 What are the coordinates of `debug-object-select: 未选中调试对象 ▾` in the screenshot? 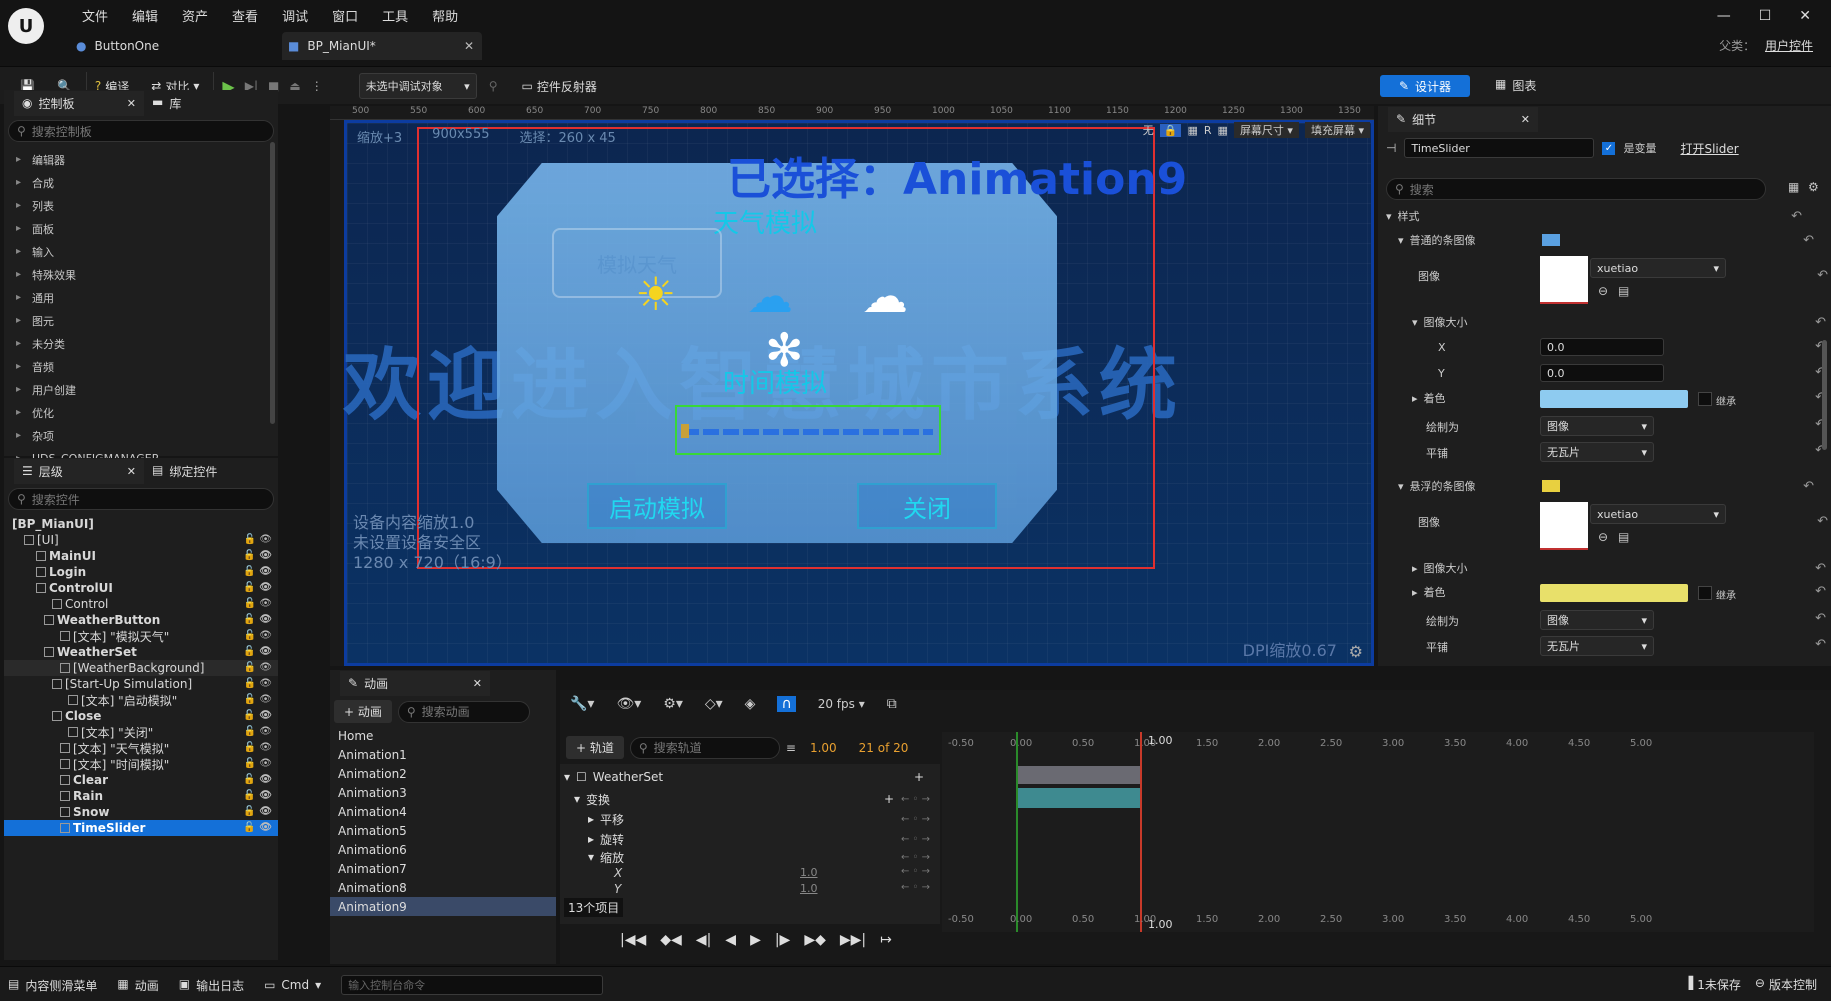 It's located at (417, 86).